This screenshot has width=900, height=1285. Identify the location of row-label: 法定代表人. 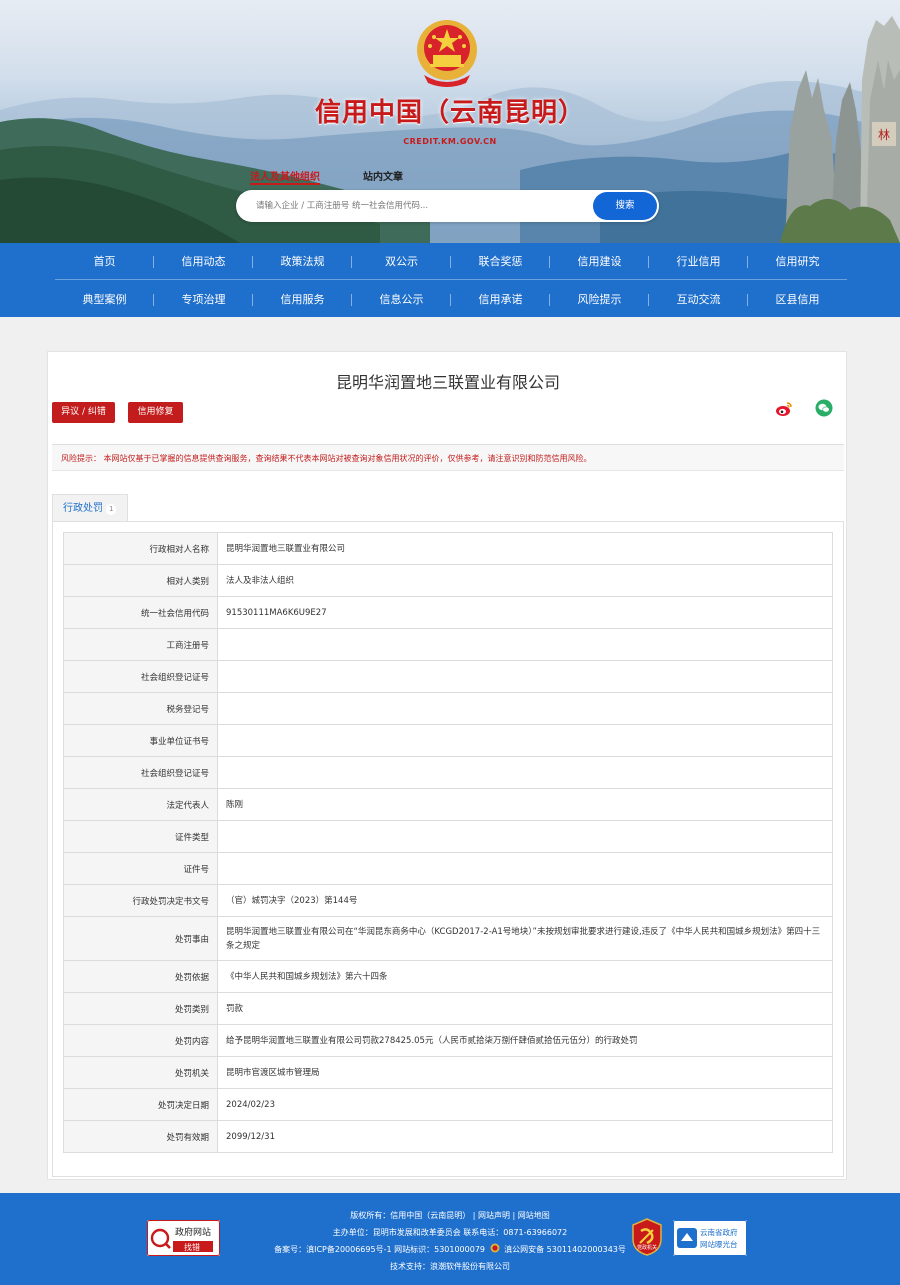
(140, 804).